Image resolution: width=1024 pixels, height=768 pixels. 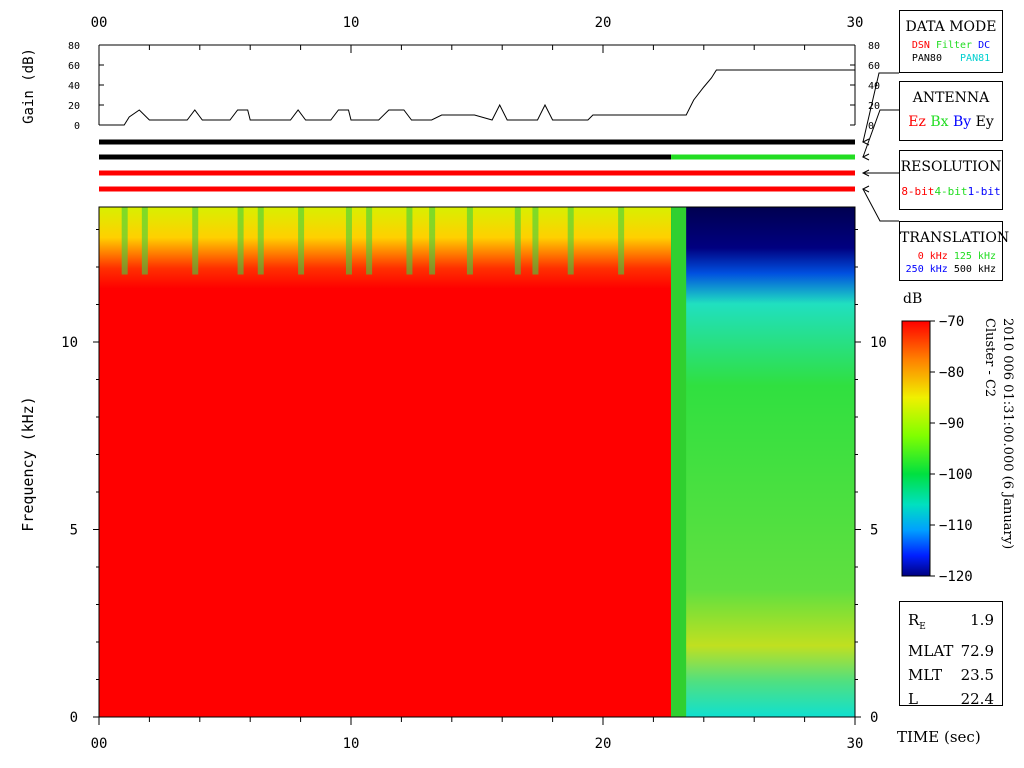 What do you see at coordinates (918, 191) in the screenshot?
I see `8bit-label: 8-bit` at bounding box center [918, 191].